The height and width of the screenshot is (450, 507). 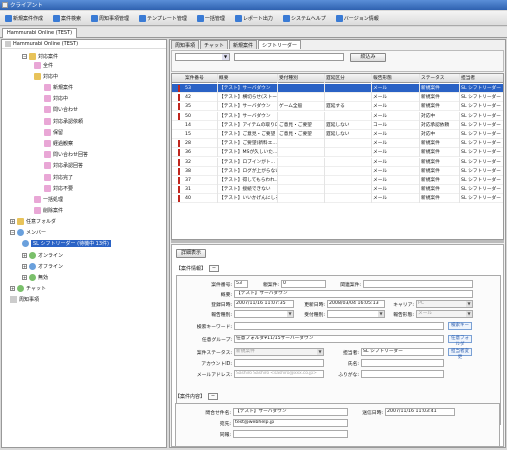 What do you see at coordinates (279, 374) in the screenshot?
I see `mail-field: Sashiro Sashiro <sashiro@xxx.co.jp>` at bounding box center [279, 374].